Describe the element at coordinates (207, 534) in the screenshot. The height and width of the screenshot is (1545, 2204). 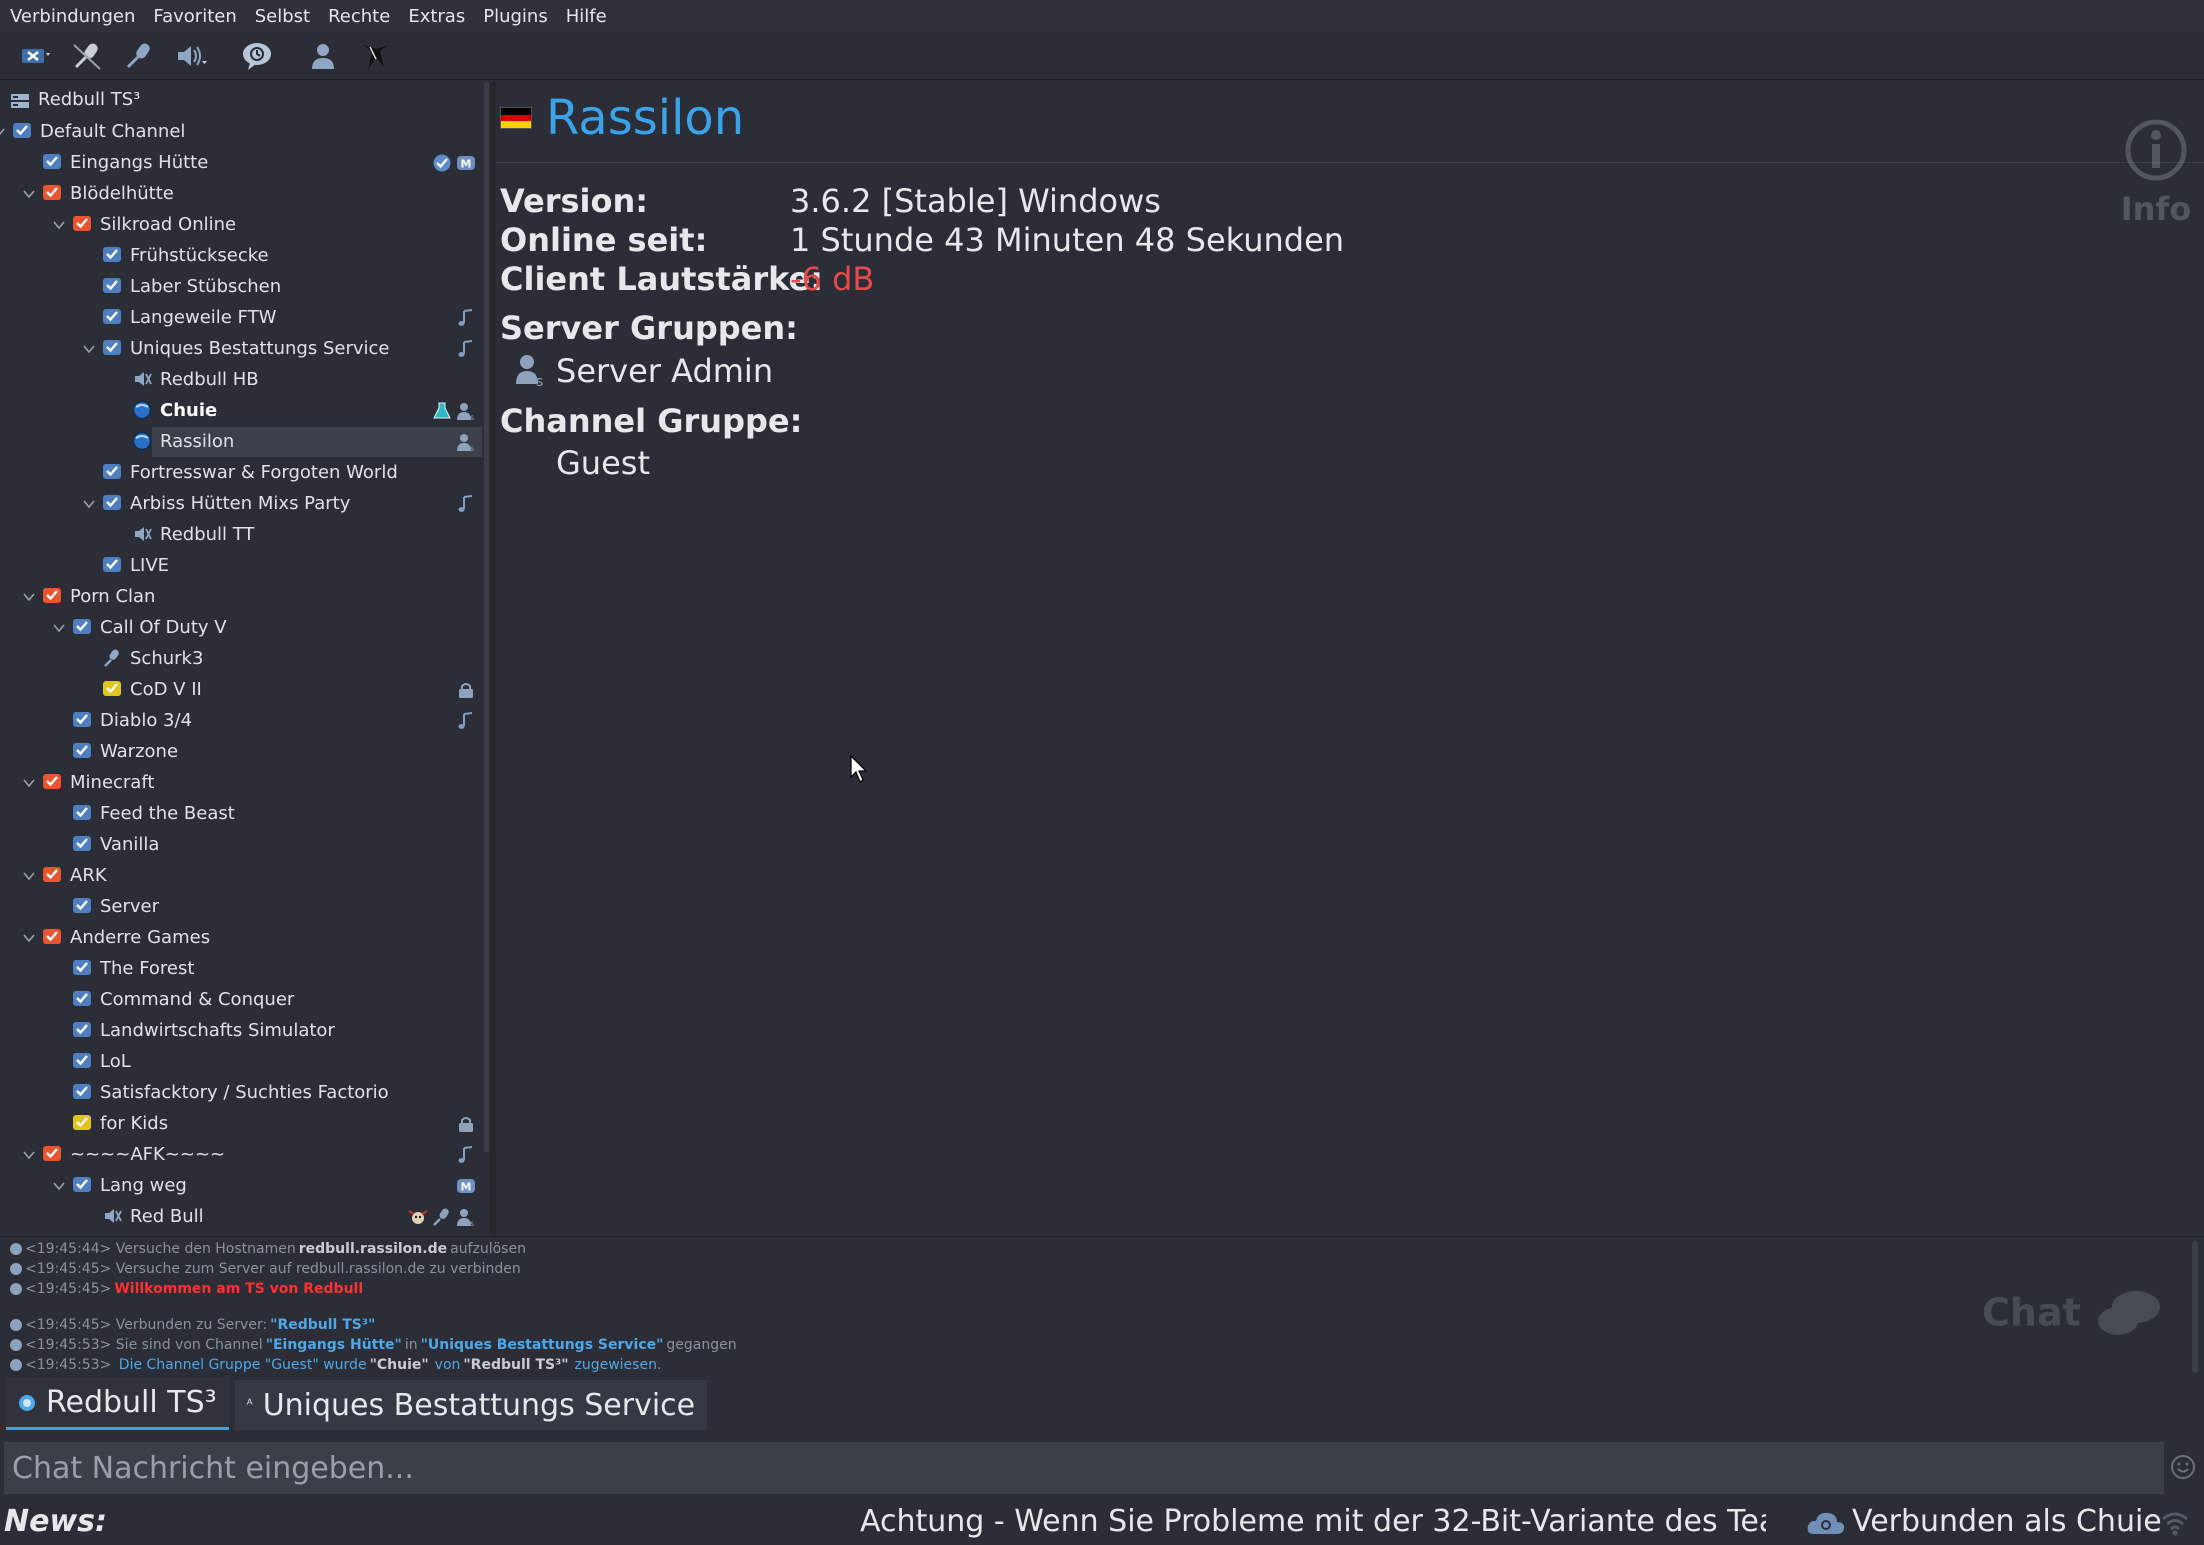
I see `client-name: Redbull TT` at that location.